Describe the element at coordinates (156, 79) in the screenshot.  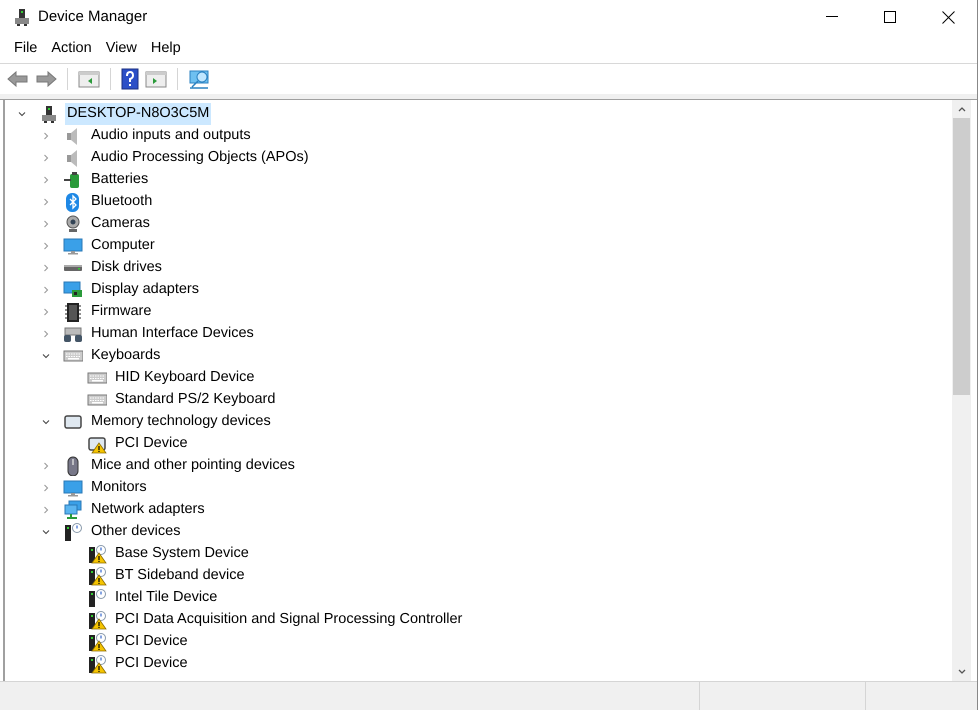
I see `action-pane-icon` at that location.